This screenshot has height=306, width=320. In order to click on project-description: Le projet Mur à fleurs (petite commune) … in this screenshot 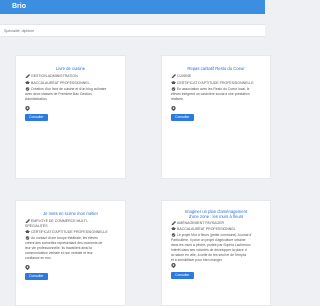, I will do `click(218, 248)`.